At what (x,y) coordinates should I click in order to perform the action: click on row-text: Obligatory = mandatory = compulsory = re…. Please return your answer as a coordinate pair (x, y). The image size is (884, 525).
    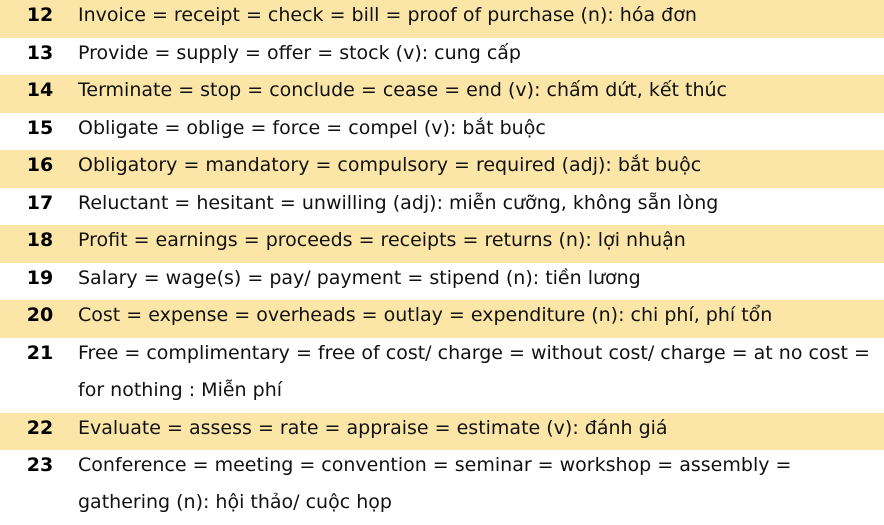
    Looking at the image, I should click on (390, 165).